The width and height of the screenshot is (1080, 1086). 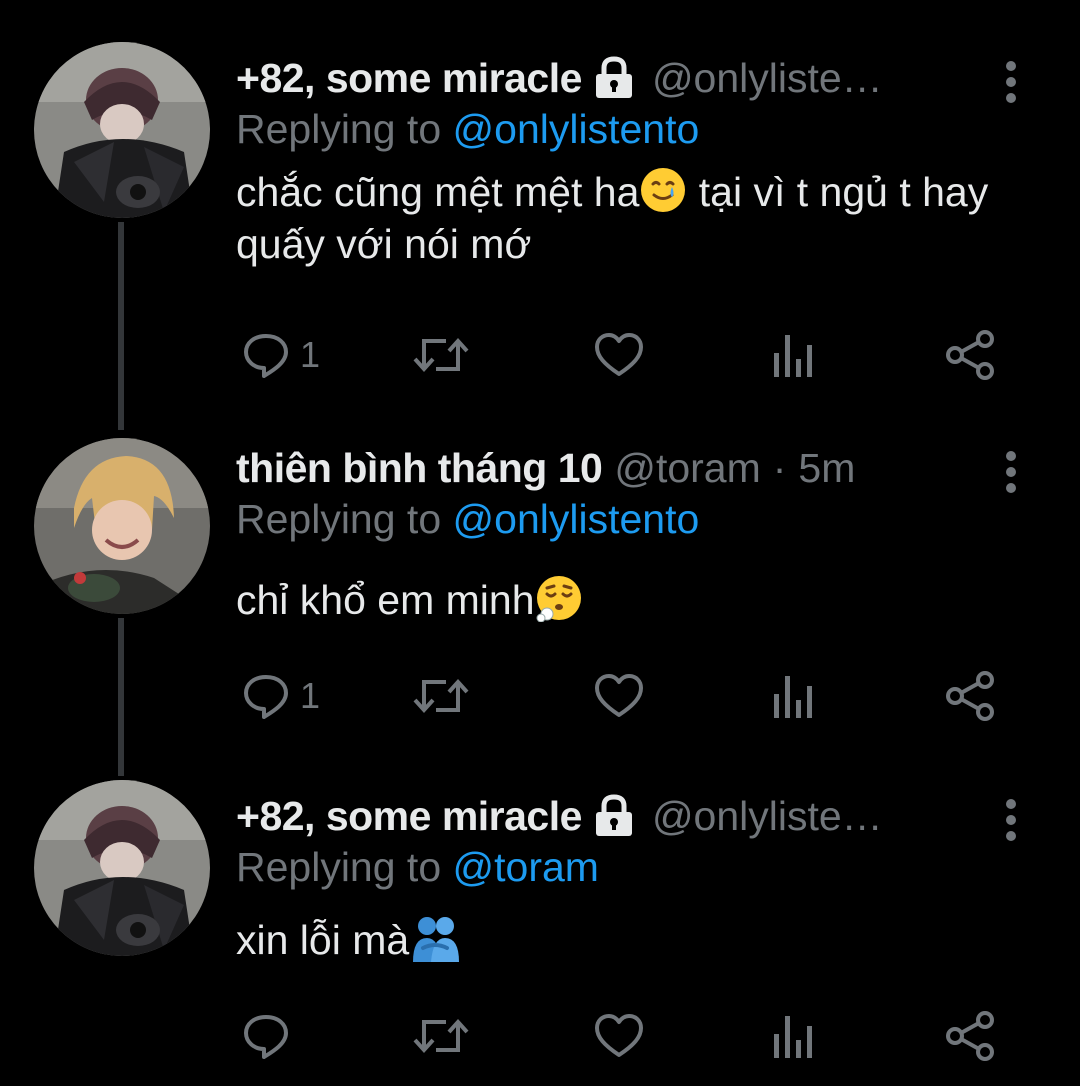 What do you see at coordinates (687, 468) in the screenshot?
I see `user-handle: @toram` at bounding box center [687, 468].